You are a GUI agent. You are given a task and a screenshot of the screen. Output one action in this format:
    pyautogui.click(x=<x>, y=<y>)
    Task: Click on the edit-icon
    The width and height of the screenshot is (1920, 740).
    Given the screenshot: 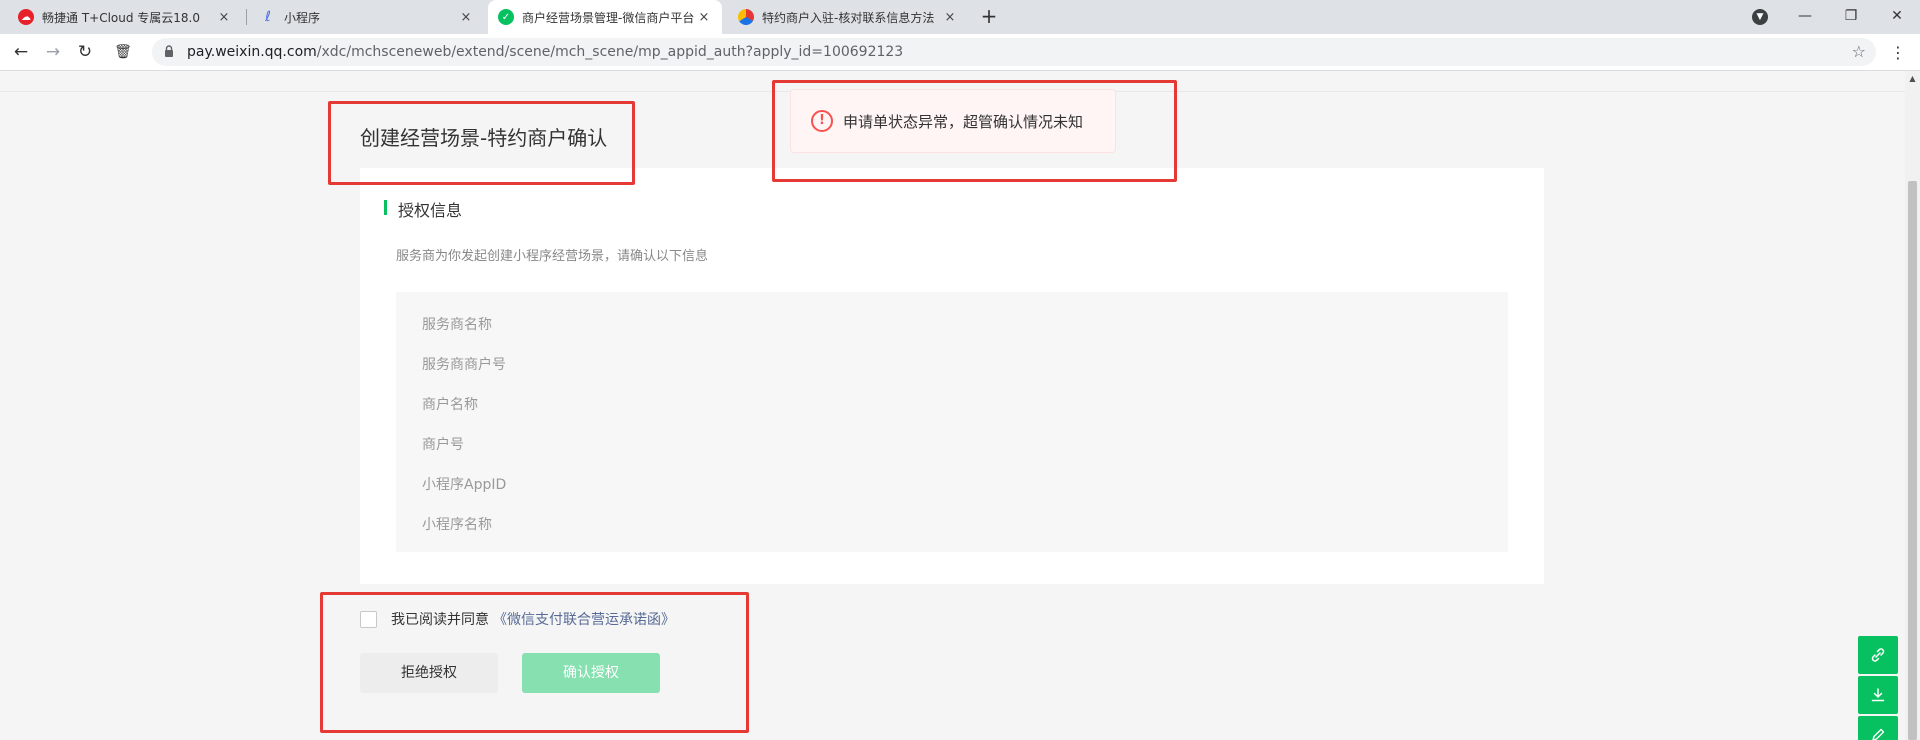 What is the action you would take?
    pyautogui.click(x=1878, y=728)
    